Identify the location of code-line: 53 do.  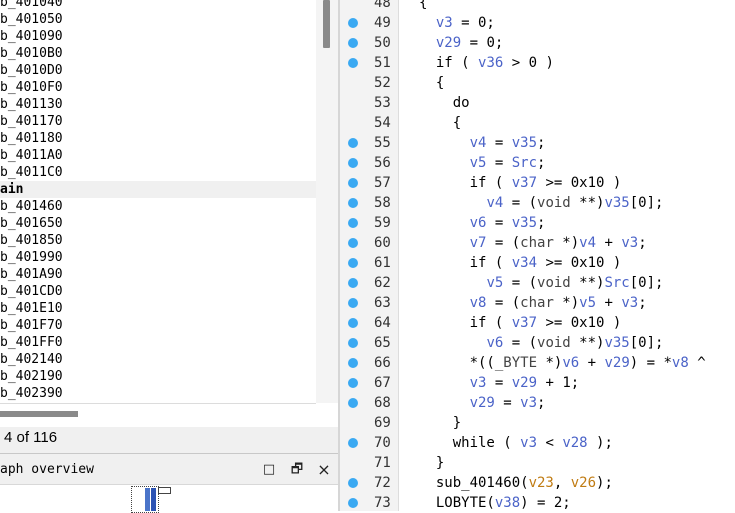
(537, 103).